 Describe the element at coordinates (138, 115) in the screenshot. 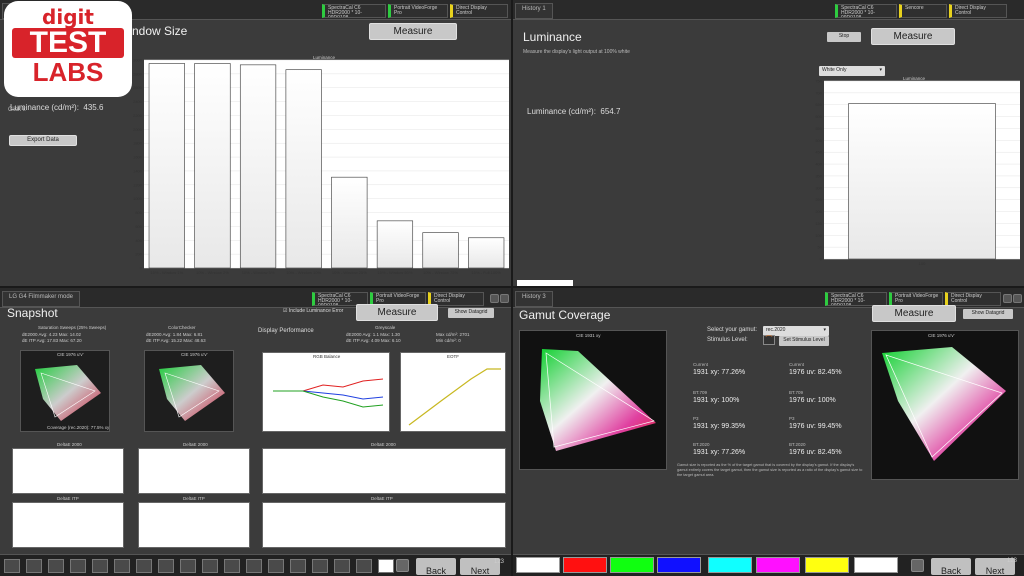

I see `y-tick-label: 2200` at that location.